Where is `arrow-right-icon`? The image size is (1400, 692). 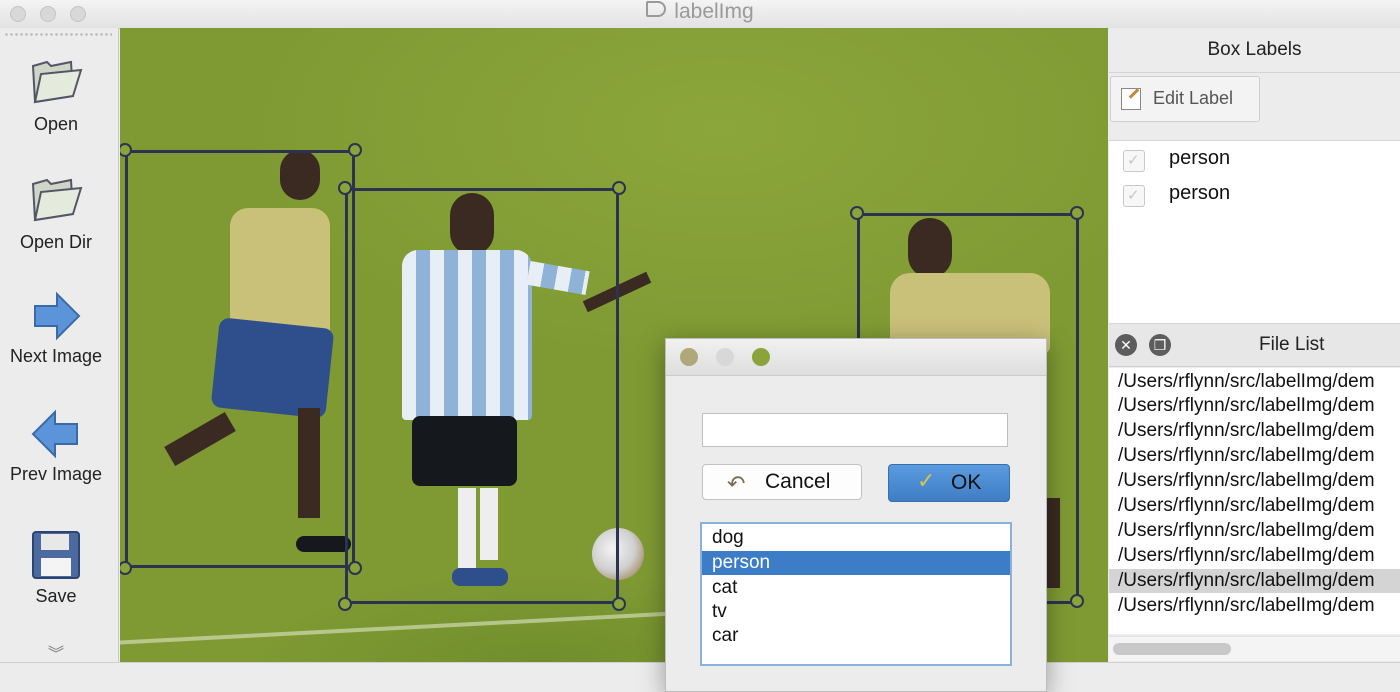
arrow-right-icon is located at coordinates (57, 316).